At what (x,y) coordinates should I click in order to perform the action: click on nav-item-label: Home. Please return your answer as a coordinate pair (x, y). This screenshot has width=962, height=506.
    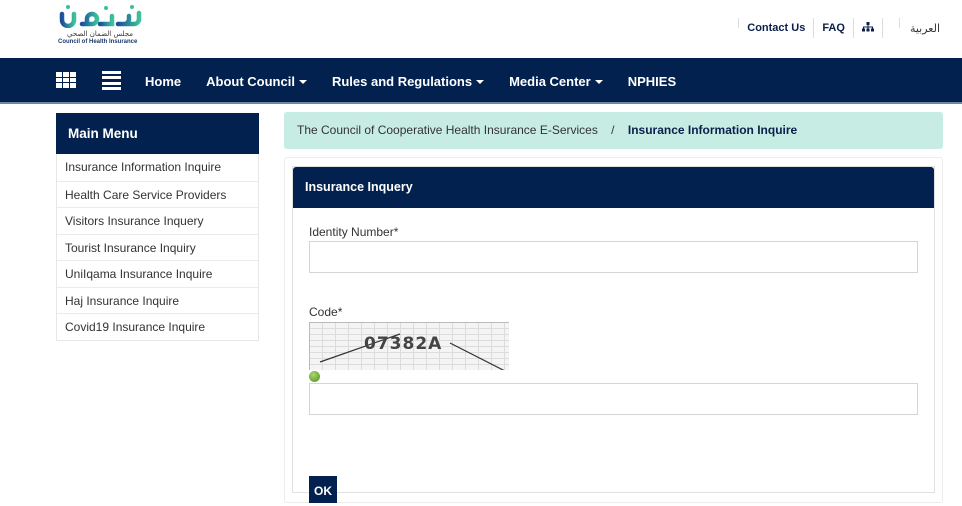
    Looking at the image, I should click on (163, 81).